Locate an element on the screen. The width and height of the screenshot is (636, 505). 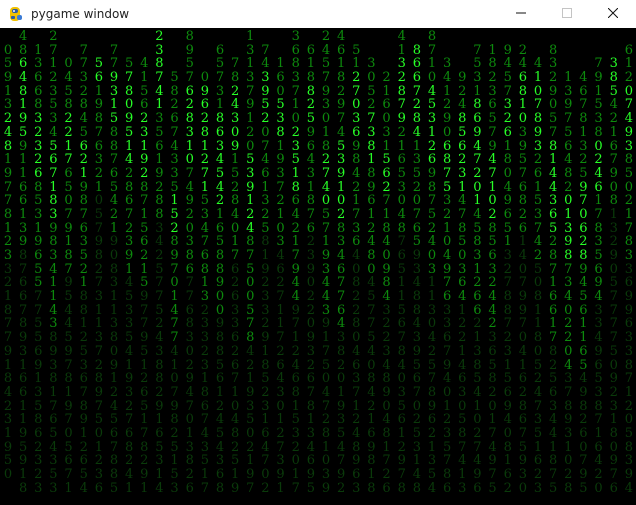
matrix-column: 4678132597062894561165498260795 is located at coordinates (583, 283).